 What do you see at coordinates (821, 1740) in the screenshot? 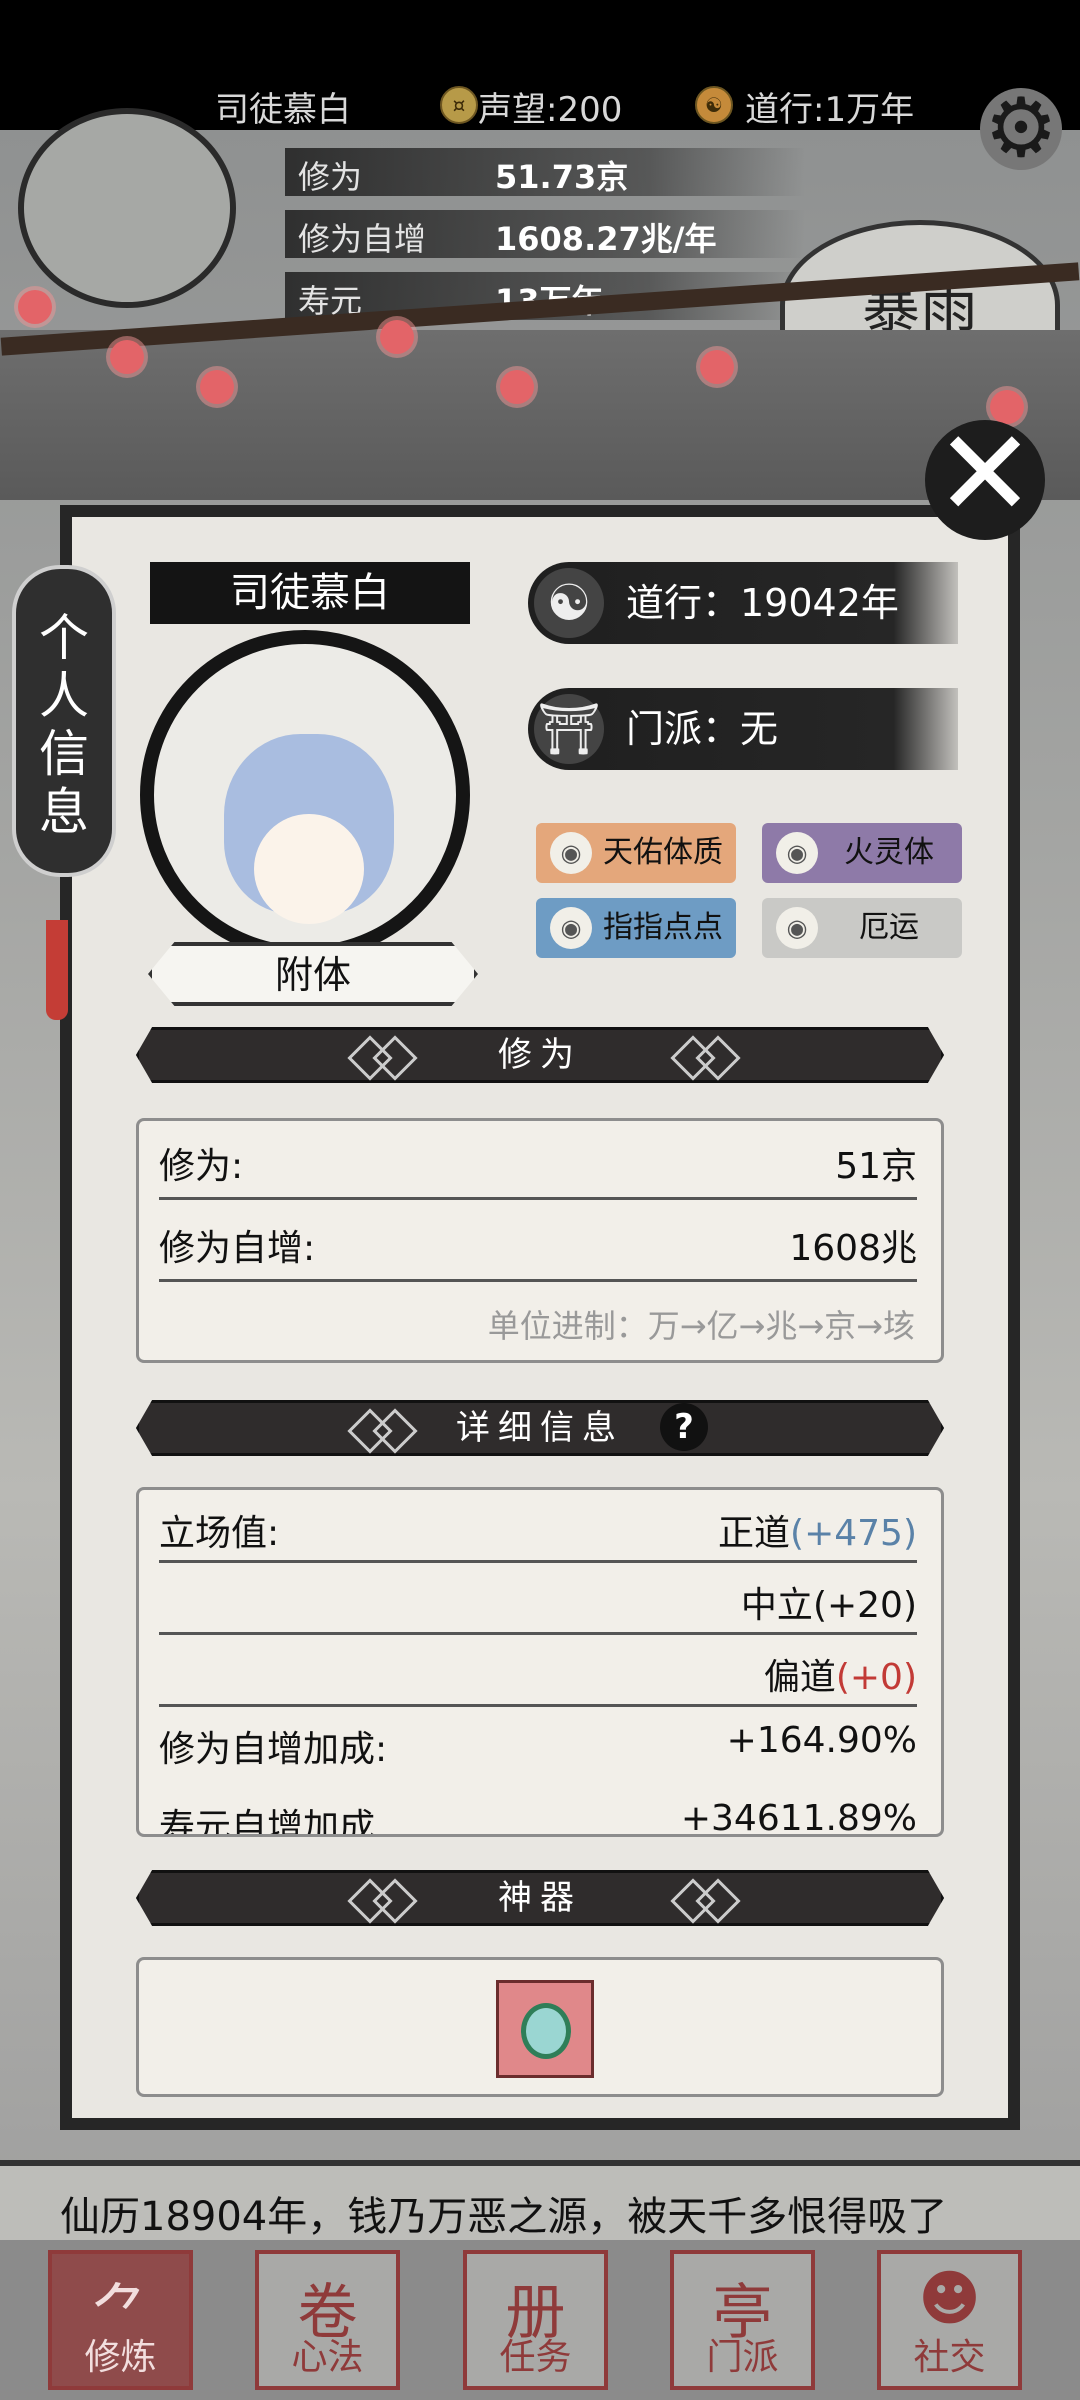
I see `bonus-value: +164.90%` at bounding box center [821, 1740].